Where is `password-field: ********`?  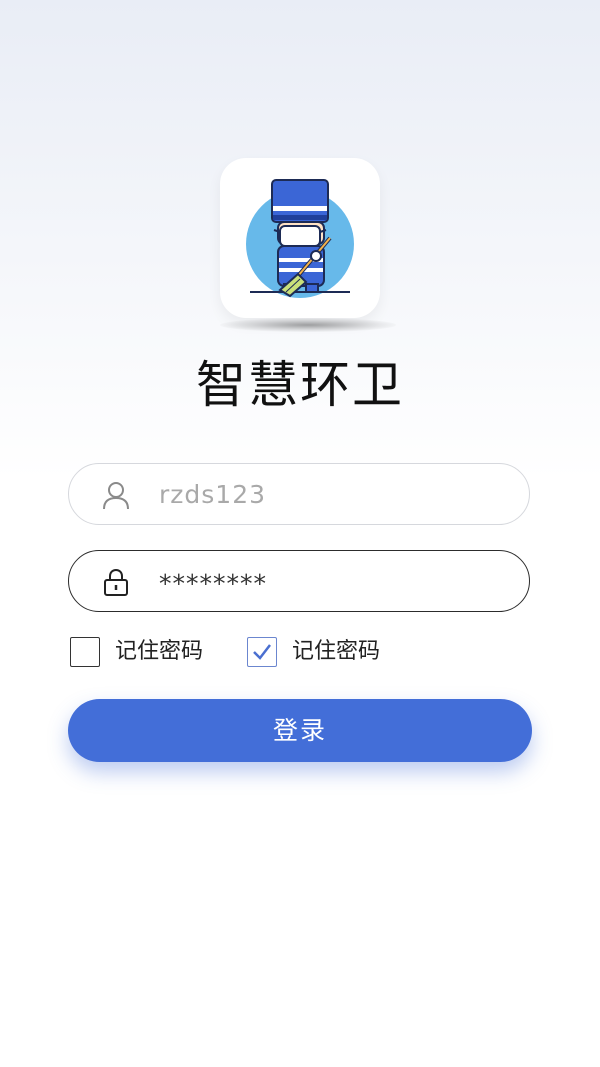 password-field: ******** is located at coordinates (299, 581).